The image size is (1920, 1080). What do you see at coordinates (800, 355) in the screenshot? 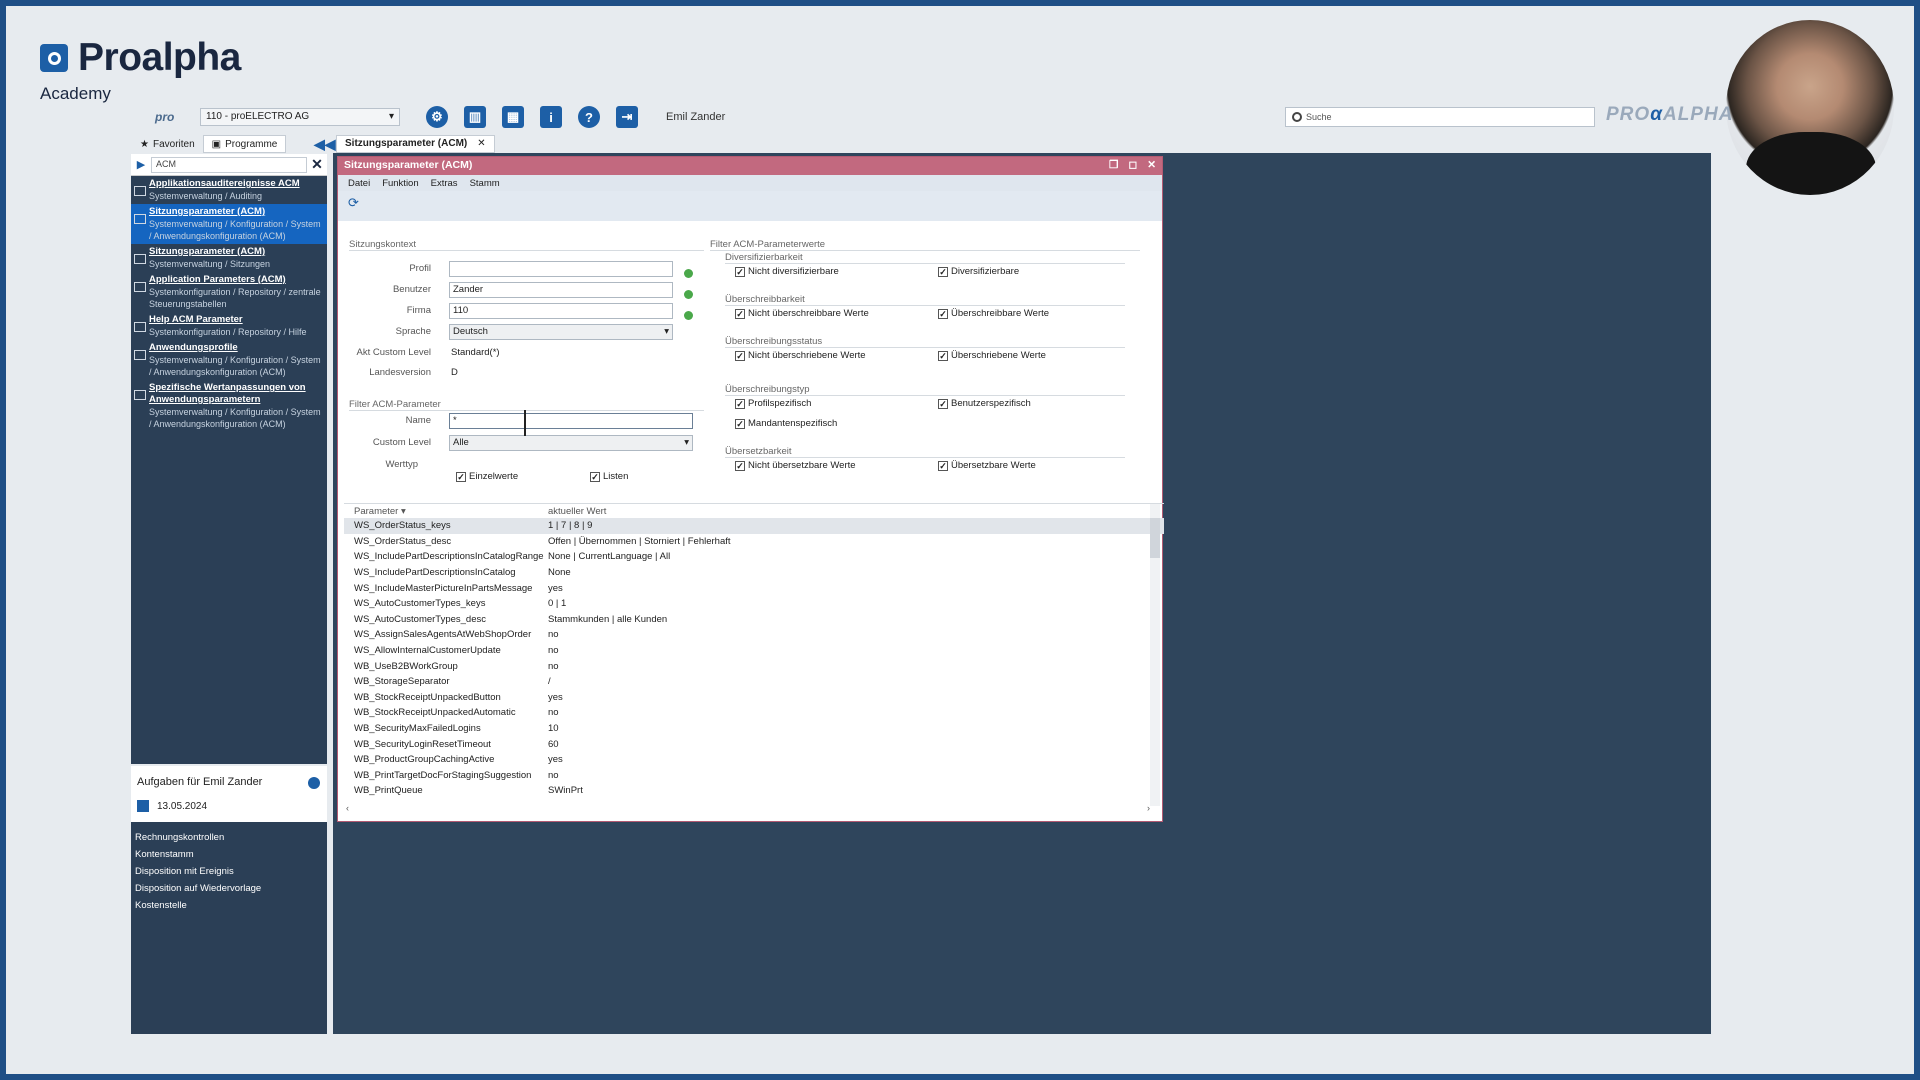
I see `filter-checkbox: ✓ Nicht überschriebene Werte` at bounding box center [800, 355].